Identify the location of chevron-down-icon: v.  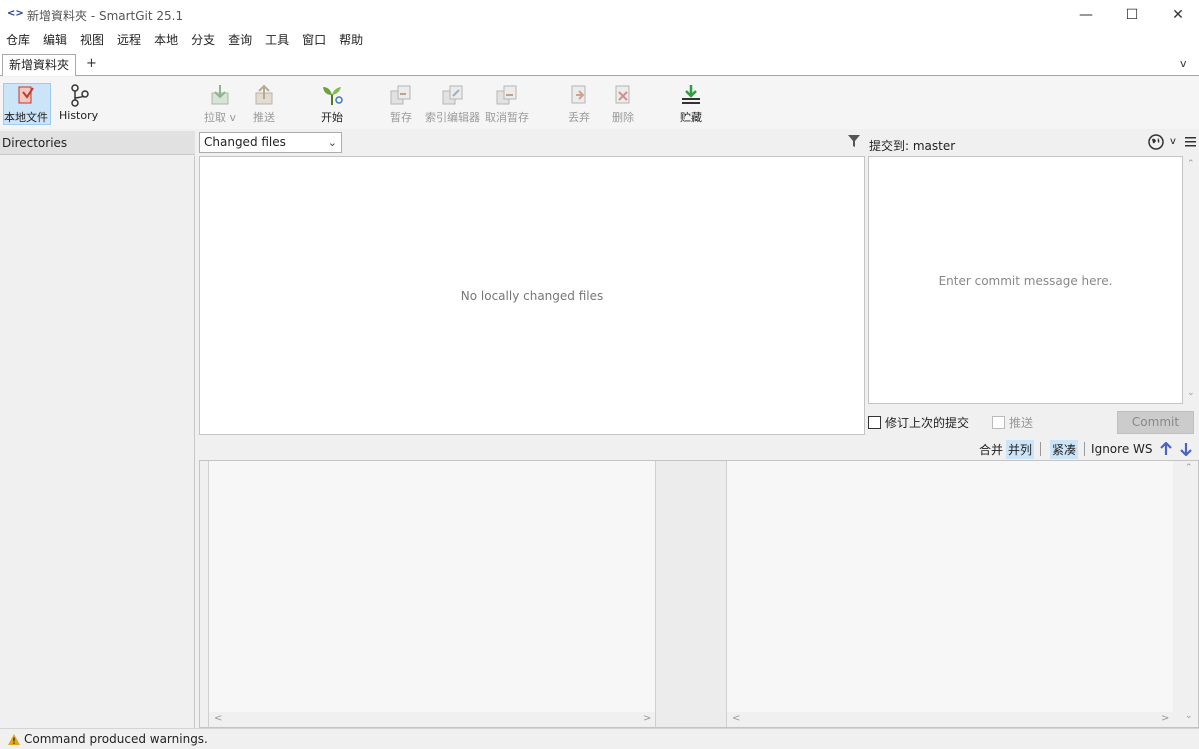
(1173, 141).